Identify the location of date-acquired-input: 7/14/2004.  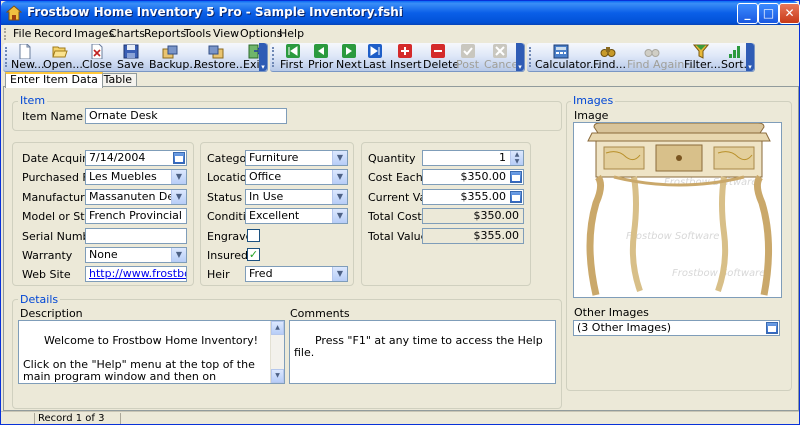
(136, 158).